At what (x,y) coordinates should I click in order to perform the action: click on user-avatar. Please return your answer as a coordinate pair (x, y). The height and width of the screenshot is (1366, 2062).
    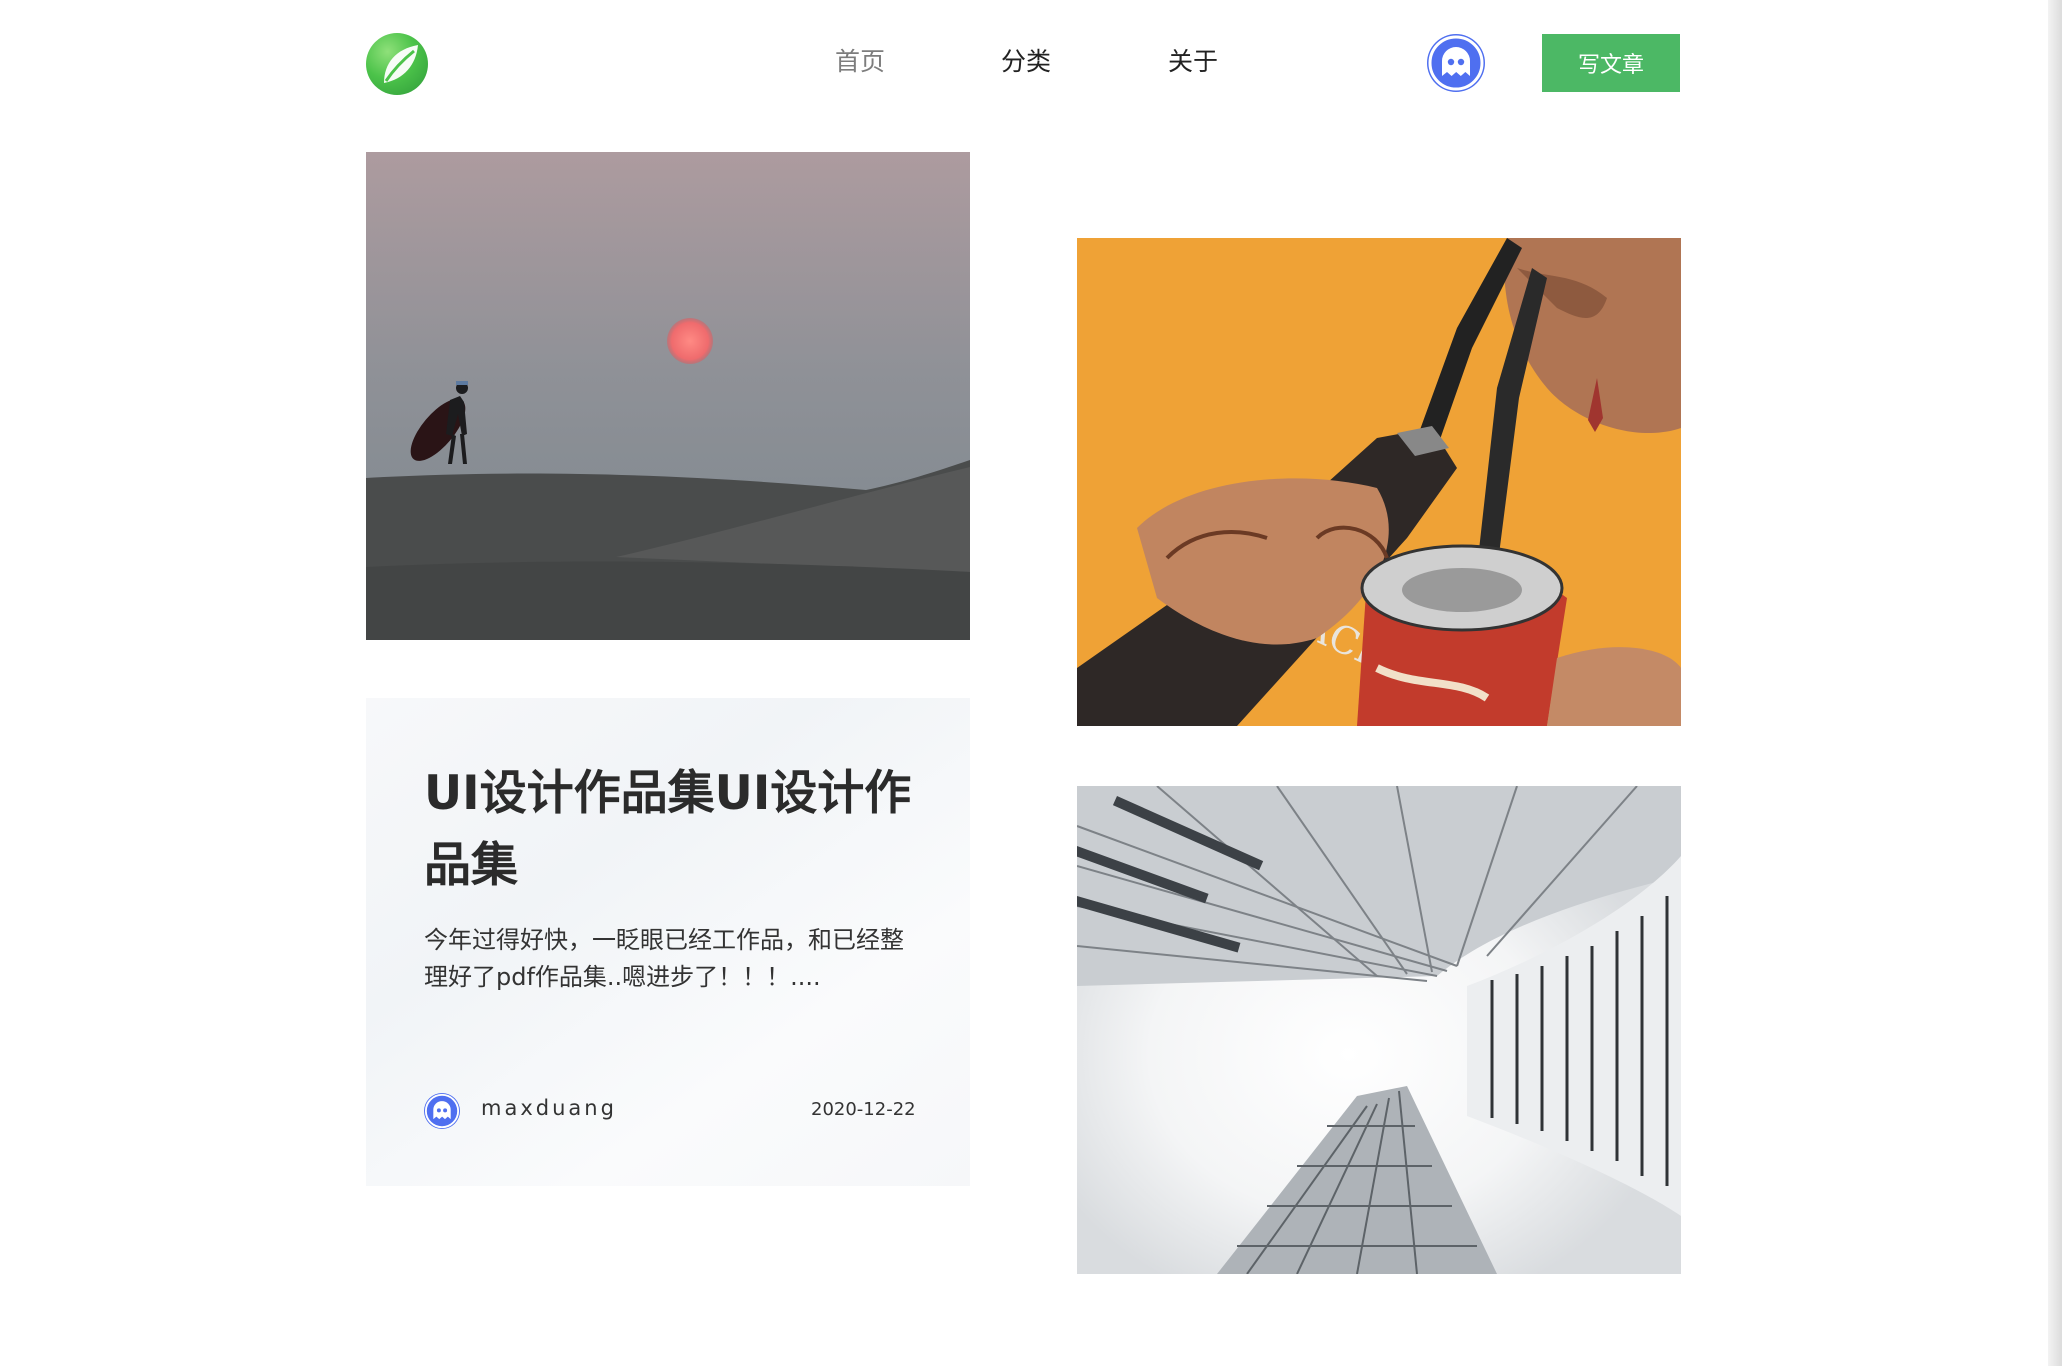
    Looking at the image, I should click on (1456, 63).